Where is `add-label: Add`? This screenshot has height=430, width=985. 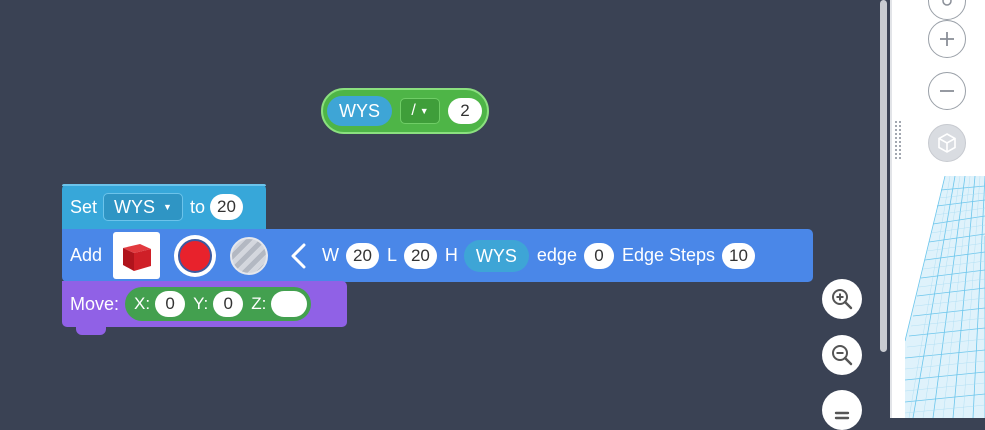 add-label: Add is located at coordinates (86, 255).